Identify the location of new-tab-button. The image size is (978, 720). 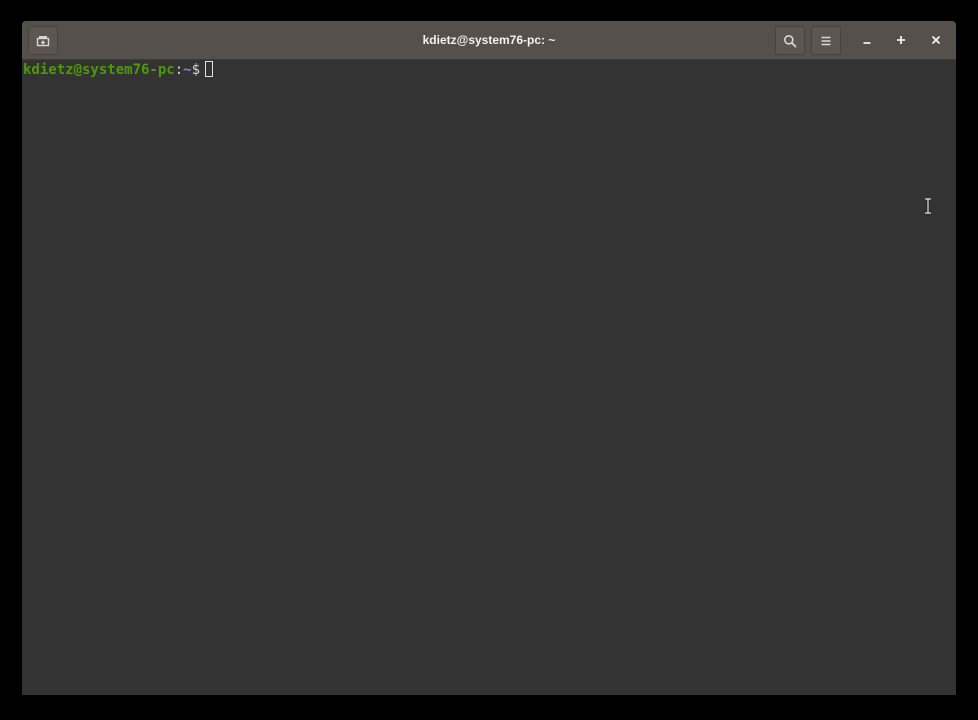
(43, 40).